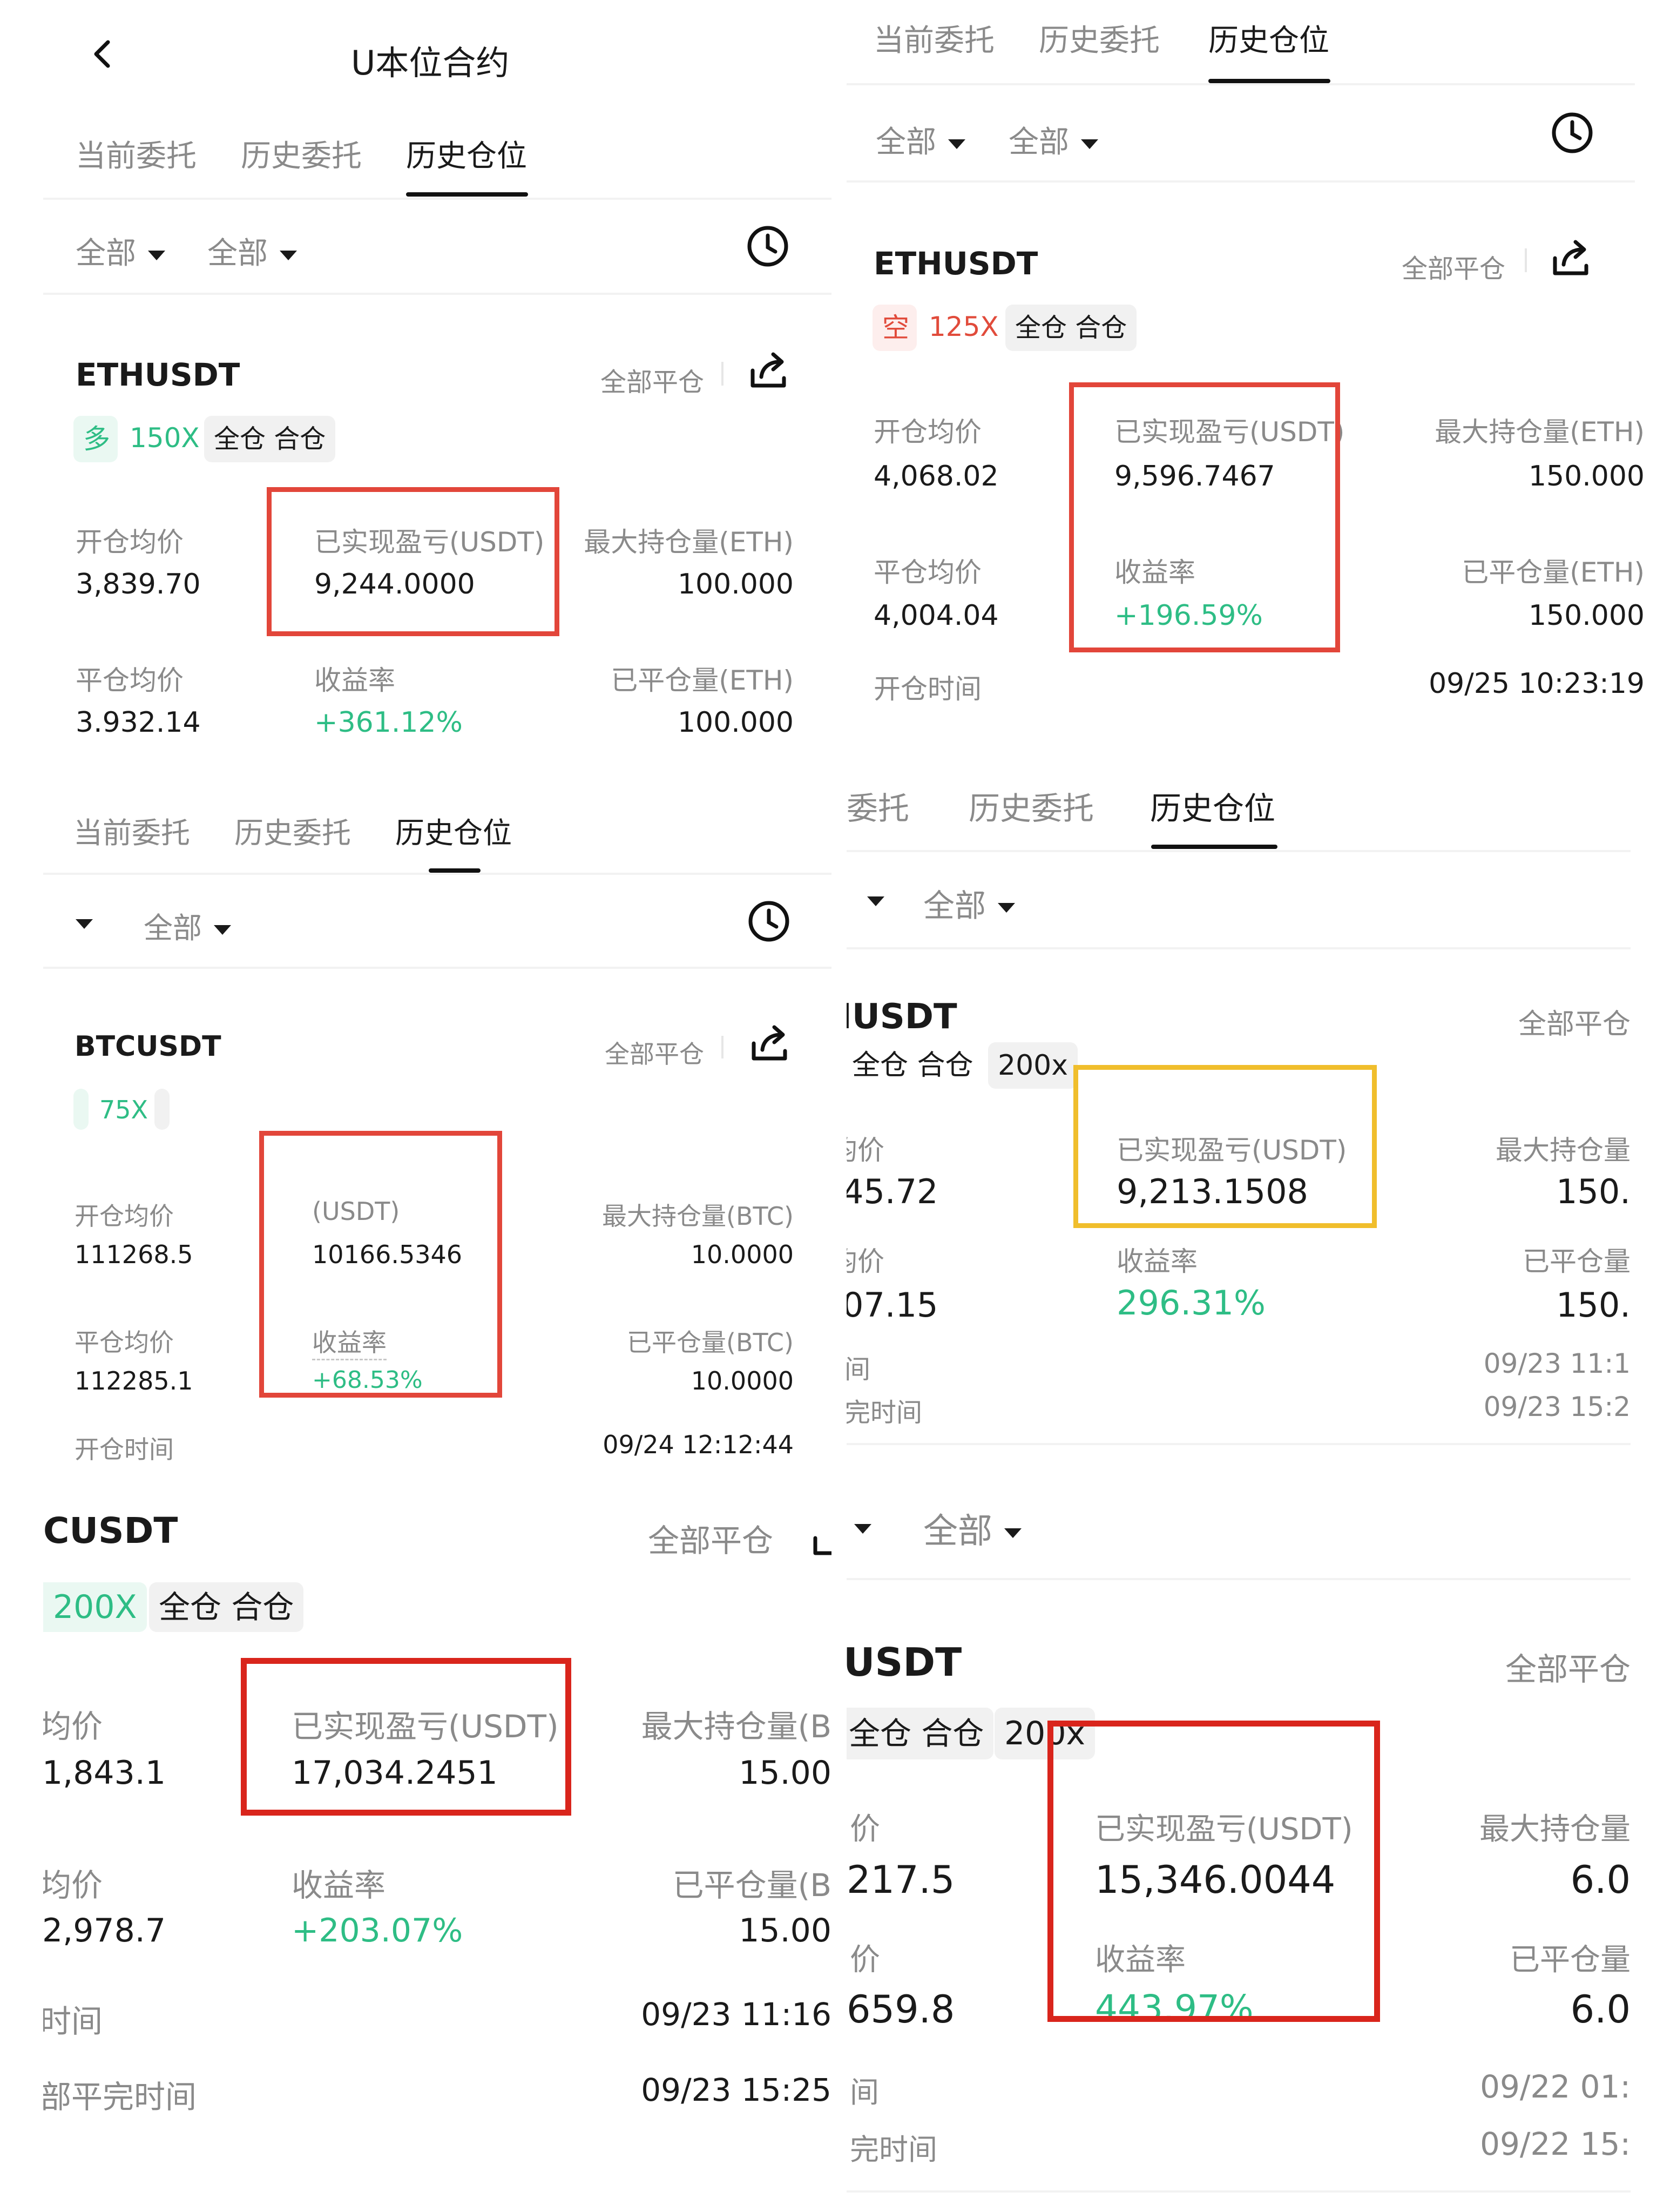 This screenshot has width=1677, height=2212. What do you see at coordinates (95, 439) in the screenshot?
I see `side-tag: 多` at bounding box center [95, 439].